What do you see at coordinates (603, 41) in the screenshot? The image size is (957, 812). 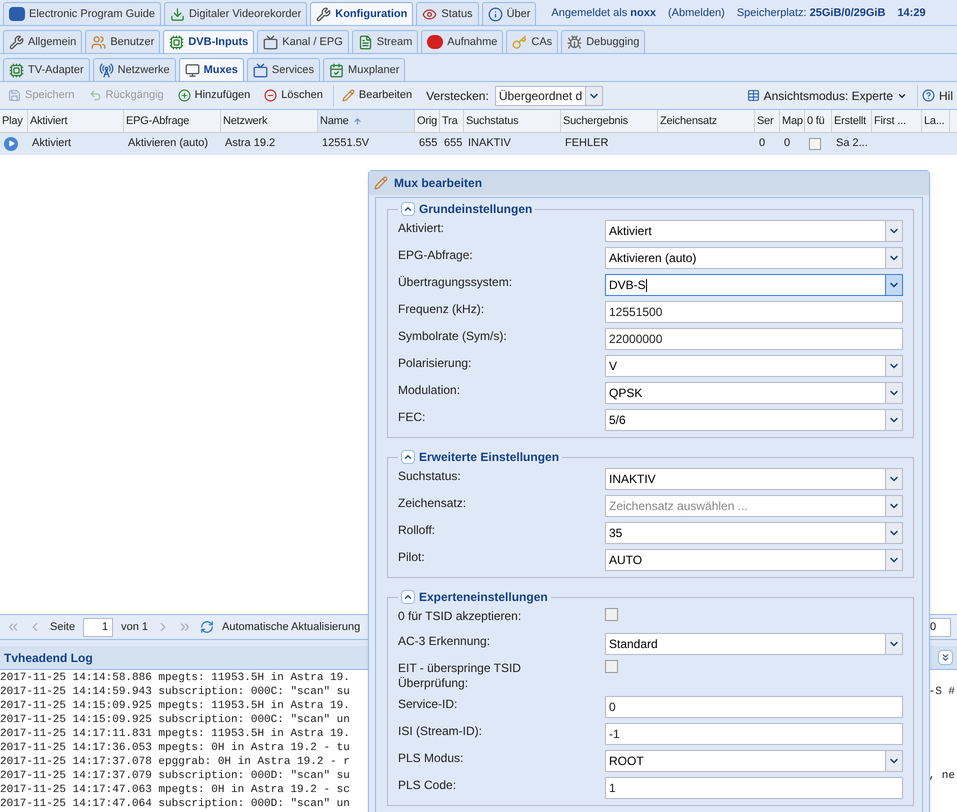 I see `tab: Debugging` at bounding box center [603, 41].